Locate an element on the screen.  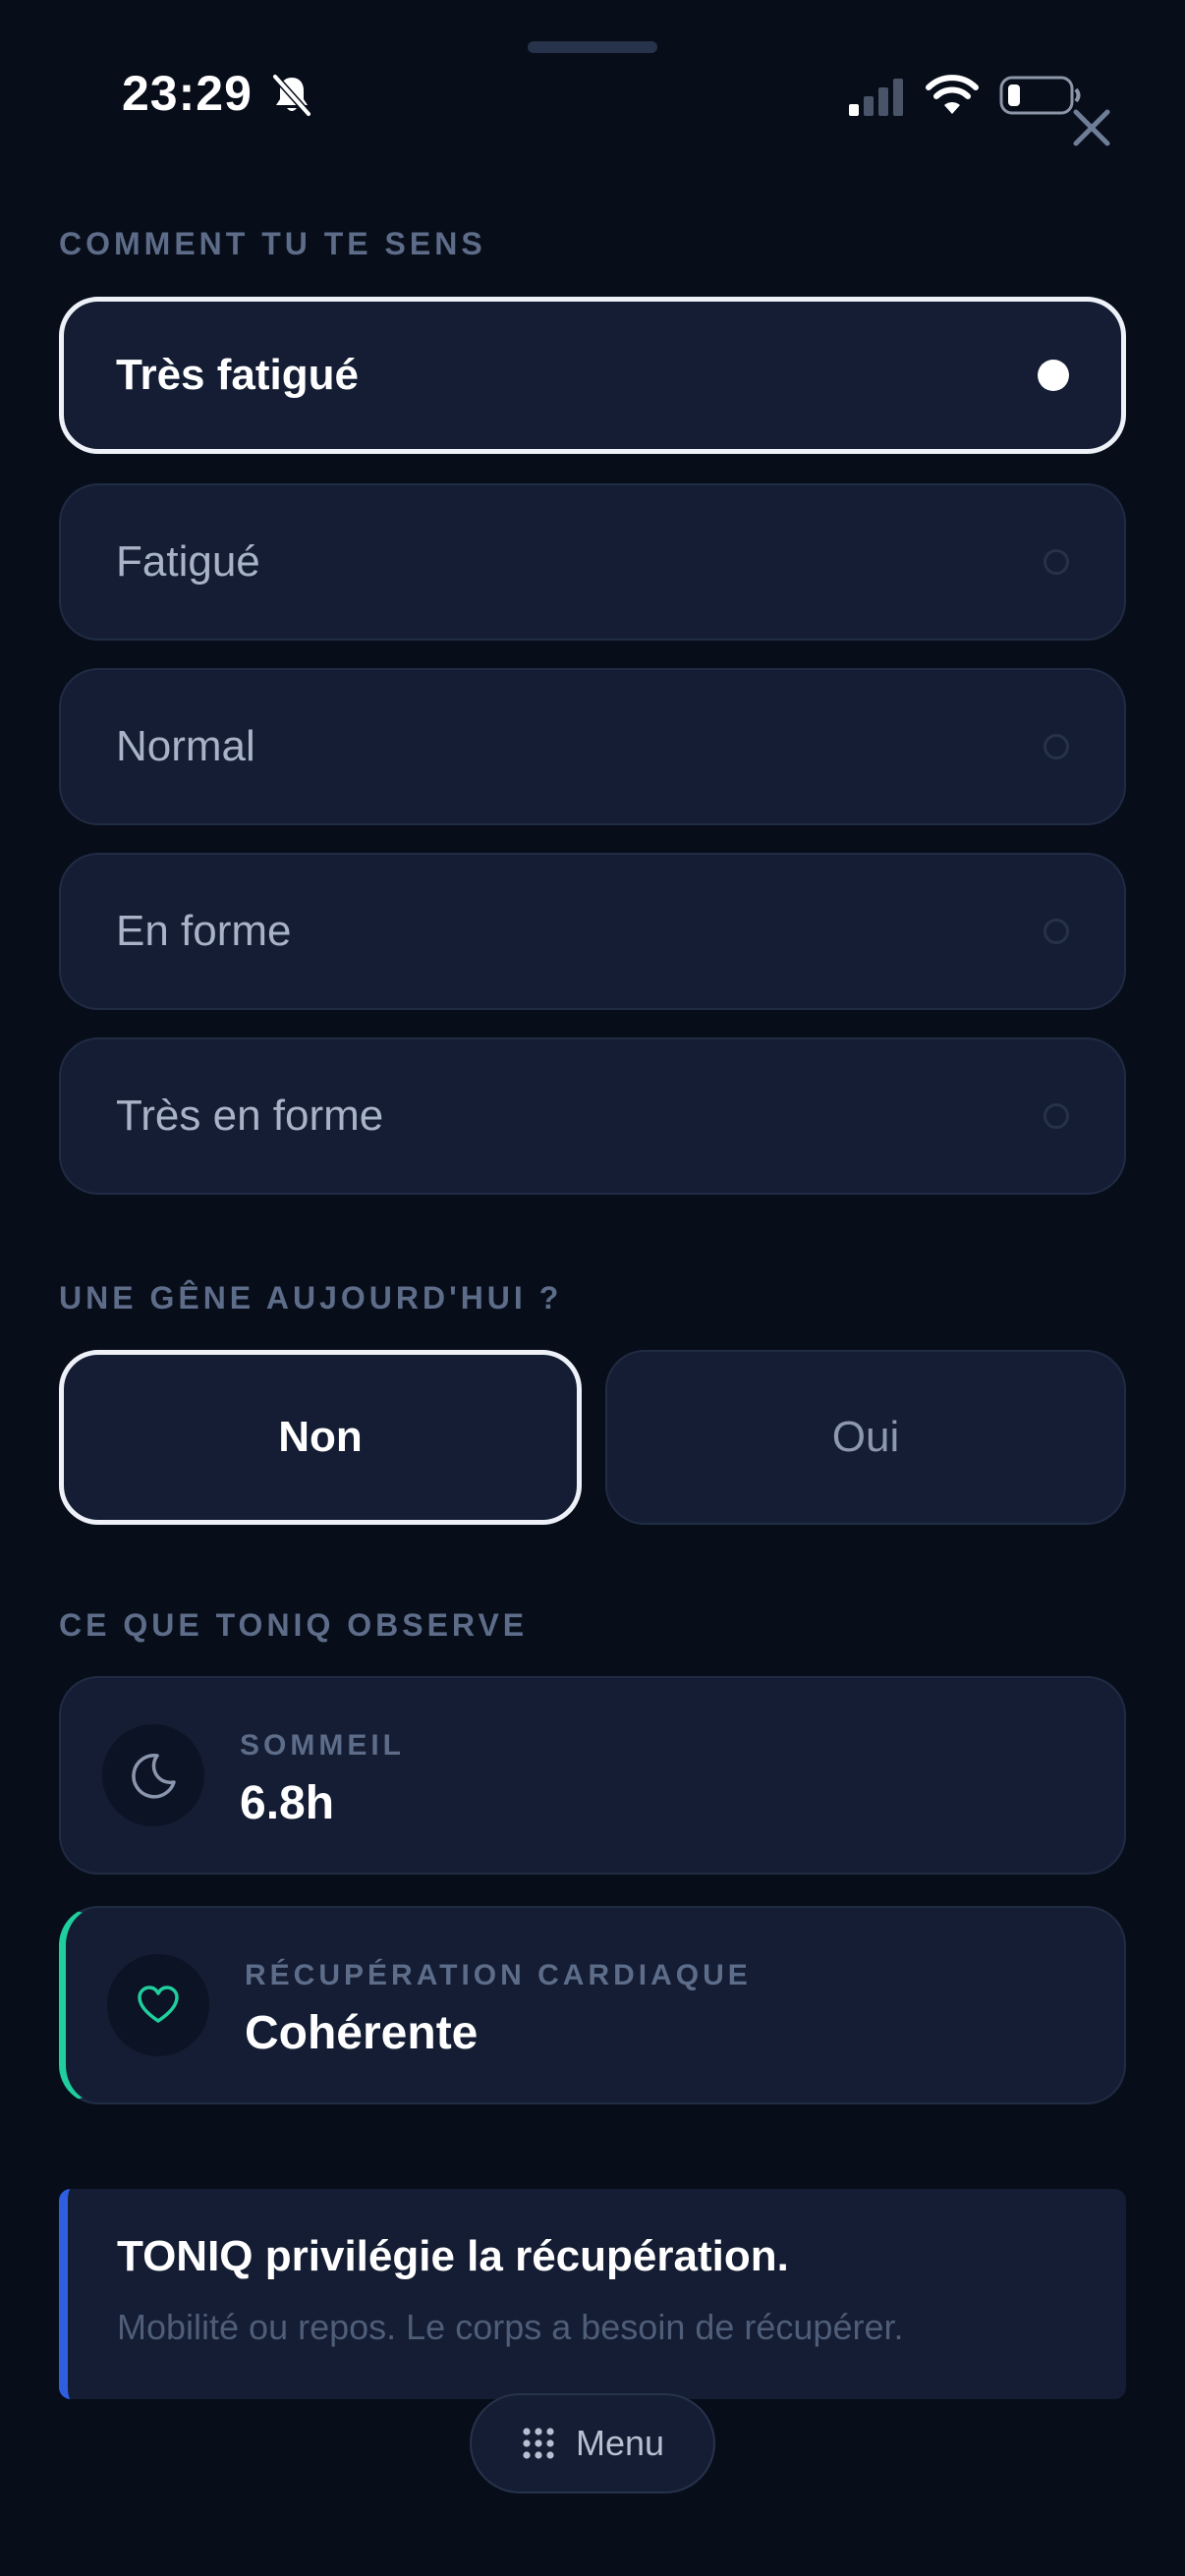
mood-option-normal: Normal is located at coordinates (592, 746).